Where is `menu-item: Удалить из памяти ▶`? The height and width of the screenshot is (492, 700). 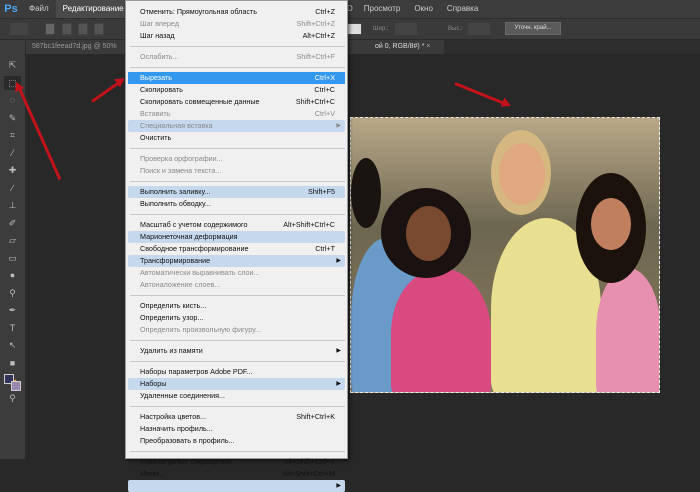 menu-item: Удалить из памяти ▶ is located at coordinates (236, 351).